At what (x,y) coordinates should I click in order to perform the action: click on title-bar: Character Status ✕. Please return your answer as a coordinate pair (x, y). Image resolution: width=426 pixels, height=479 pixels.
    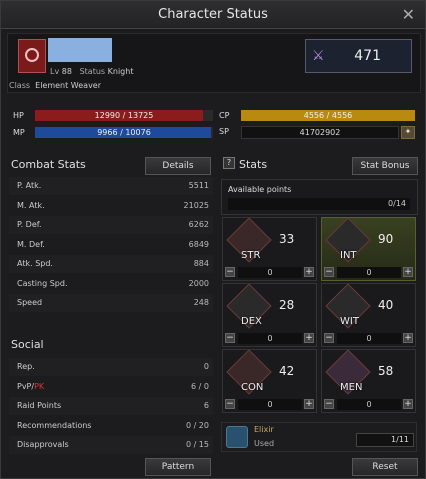
    Looking at the image, I should click on (213, 15).